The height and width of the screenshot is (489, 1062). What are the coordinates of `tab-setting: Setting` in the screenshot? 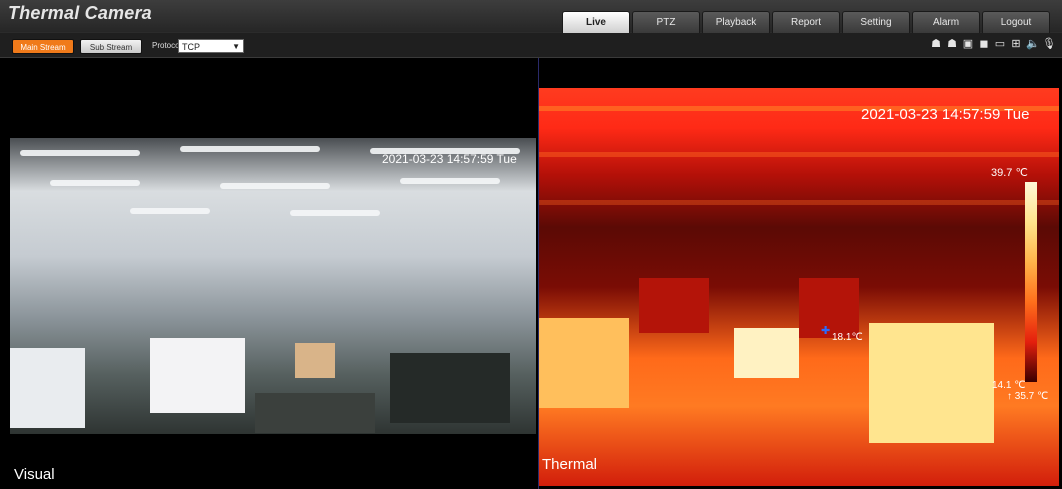 It's located at (876, 22).